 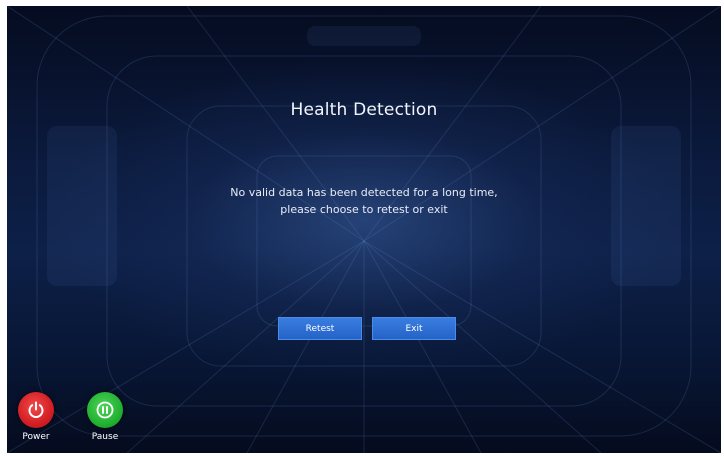 I want to click on power-button, so click(x=36, y=410).